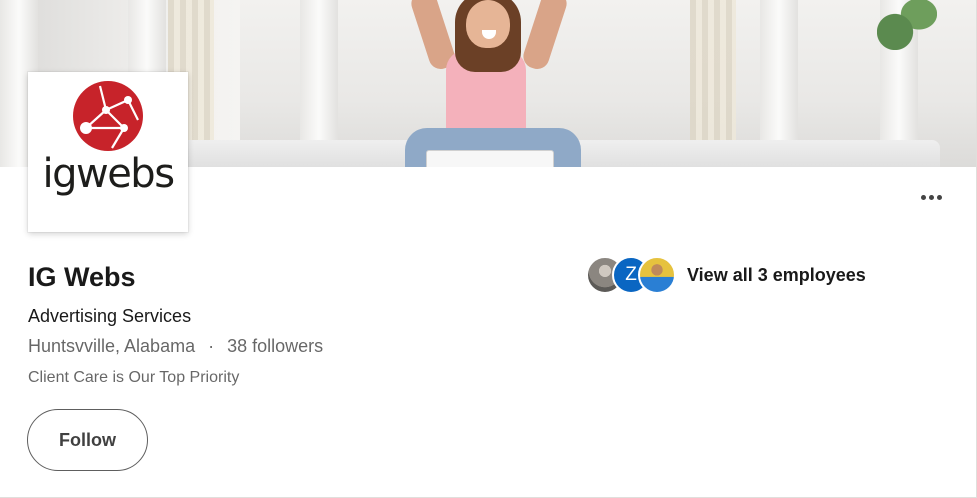  Describe the element at coordinates (108, 116) in the screenshot. I see `network-globe-icon` at that location.